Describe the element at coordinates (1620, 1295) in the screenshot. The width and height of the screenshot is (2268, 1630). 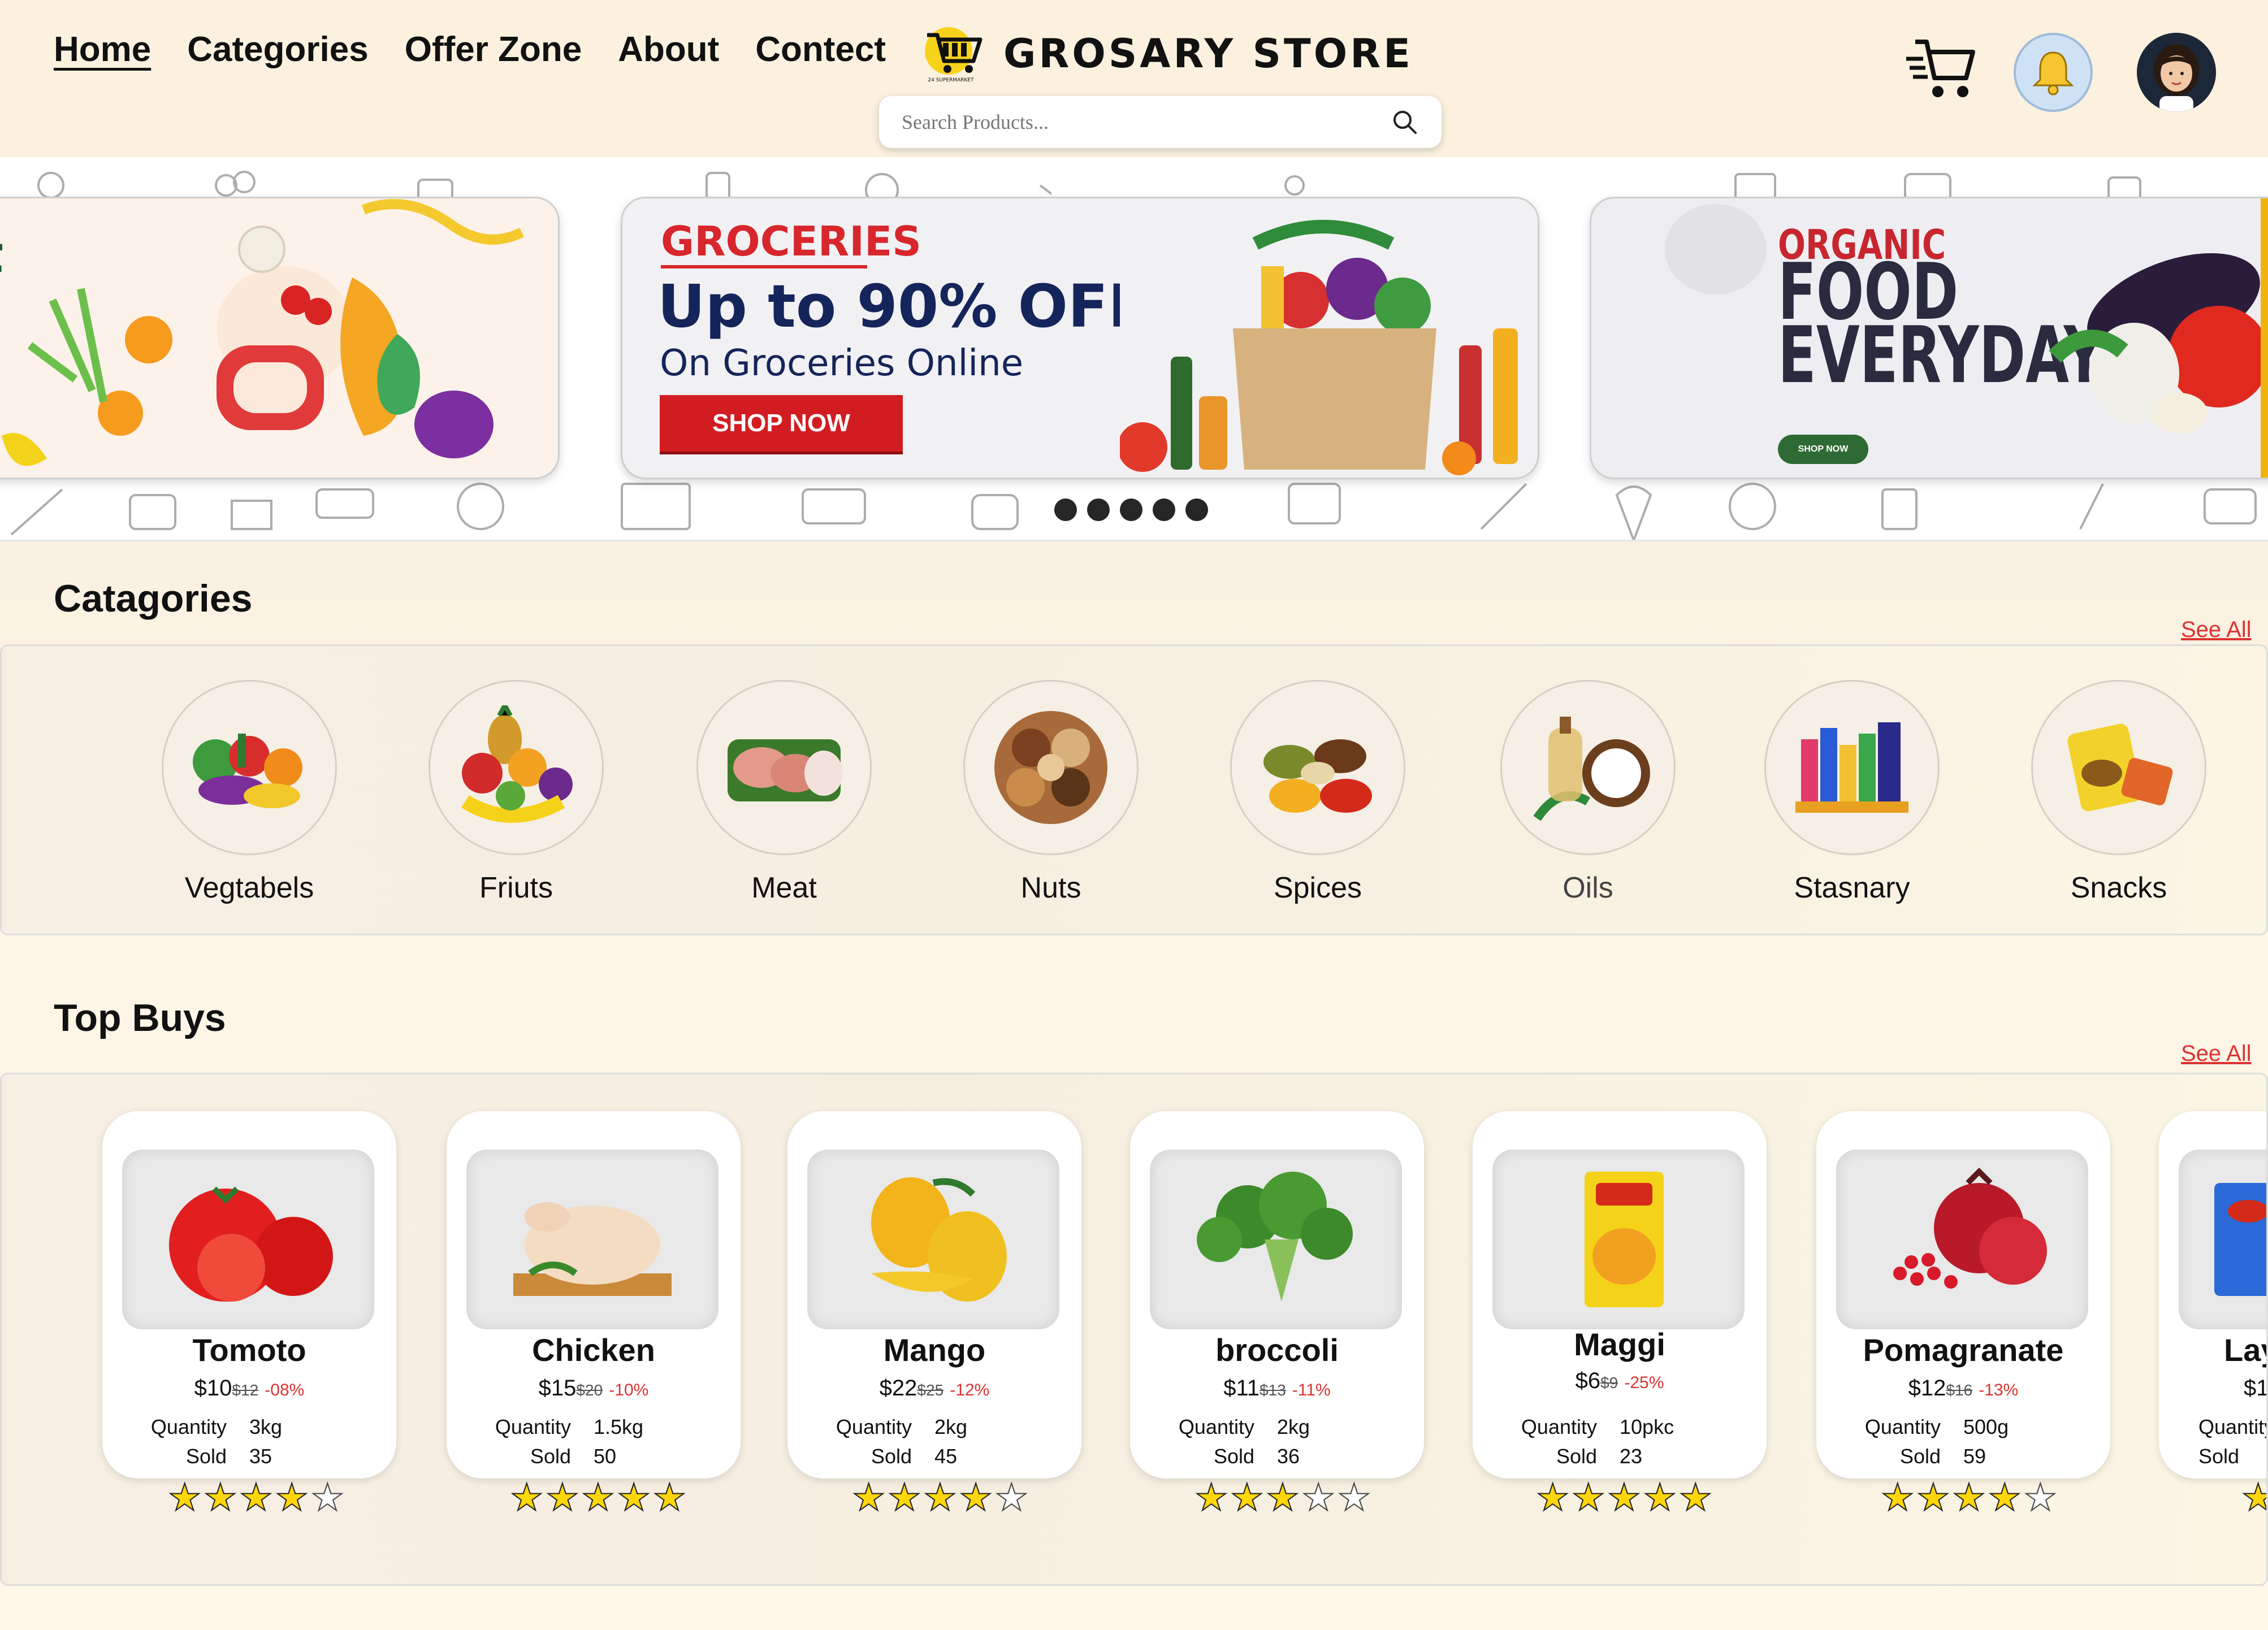
I see `product-card: Maggi $6$9 -25% Quantity 10pkc Sold 23` at that location.